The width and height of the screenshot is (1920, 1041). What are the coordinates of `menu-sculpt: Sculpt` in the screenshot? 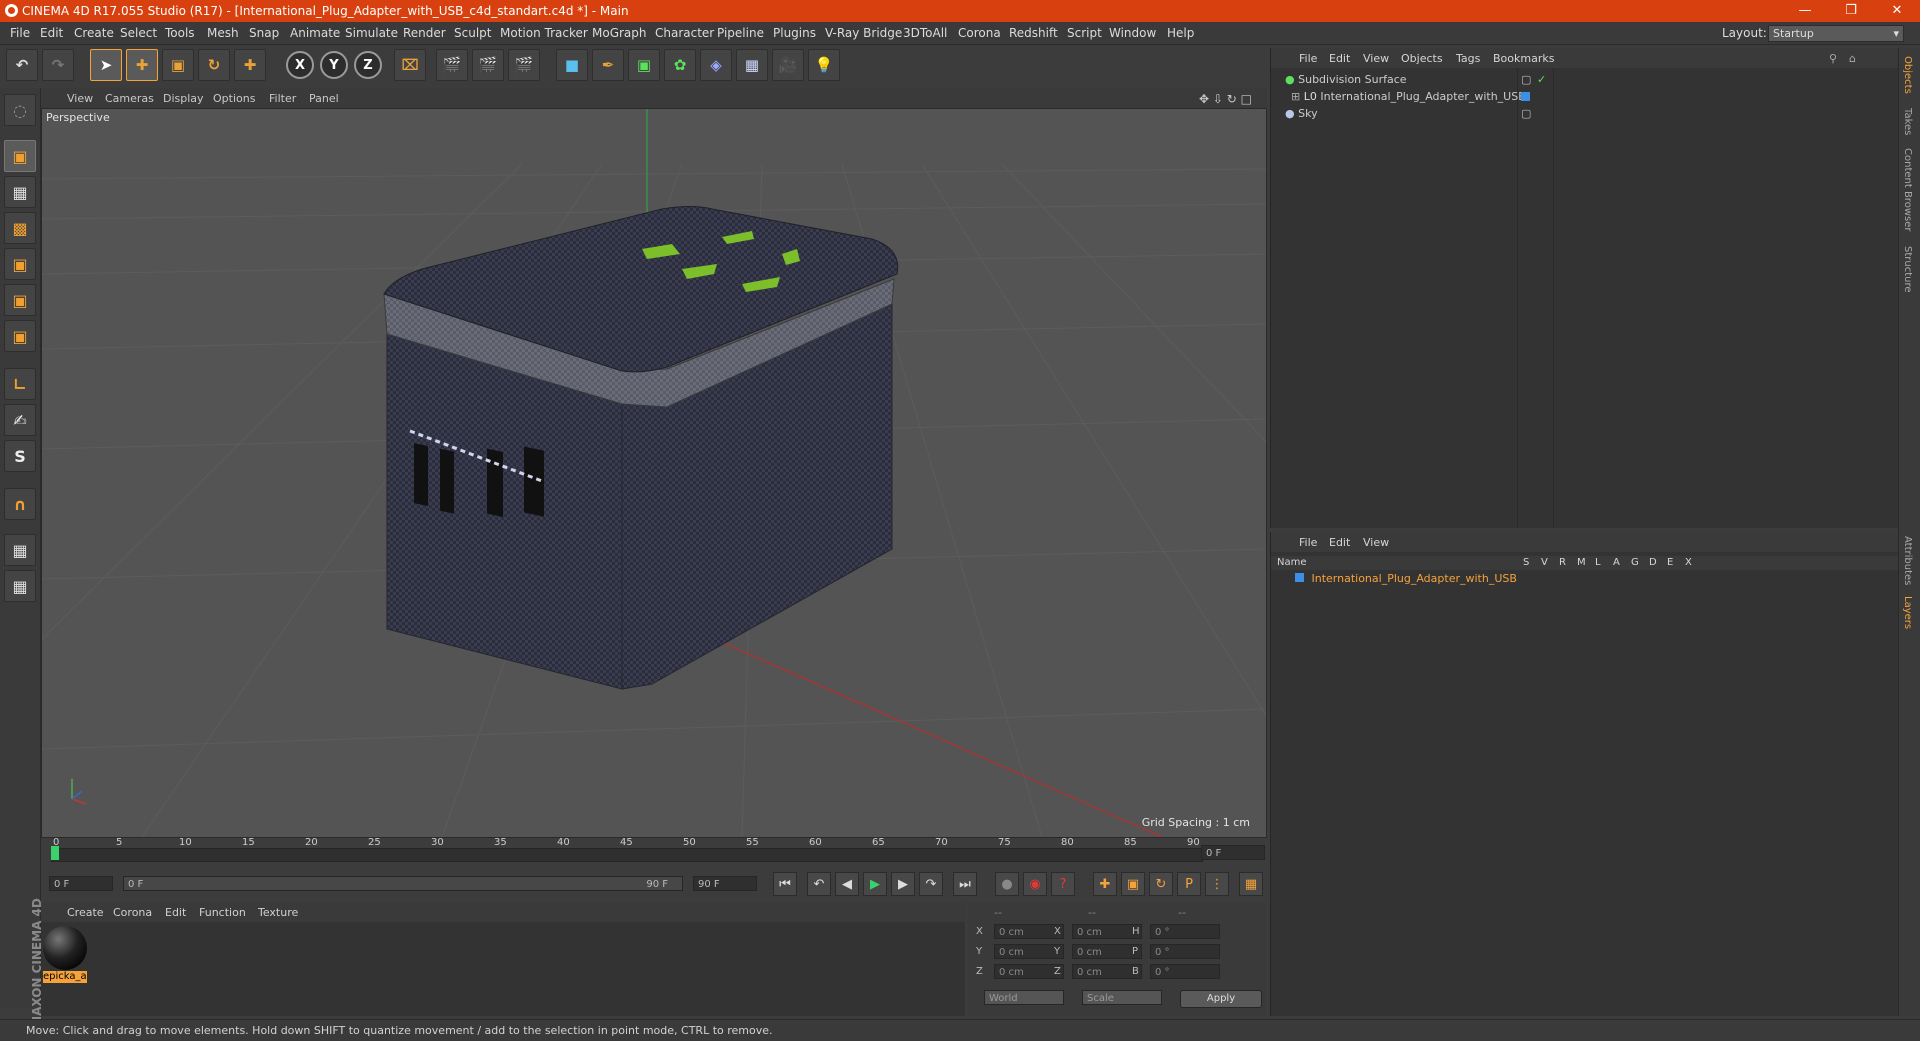 It's located at (472, 33).